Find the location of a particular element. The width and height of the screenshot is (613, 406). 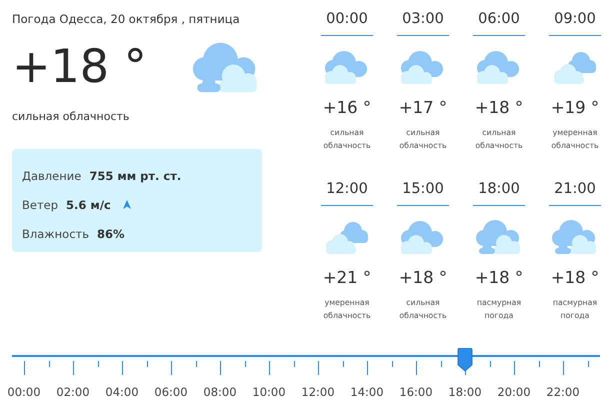

time-label: 10:00 is located at coordinates (269, 392).